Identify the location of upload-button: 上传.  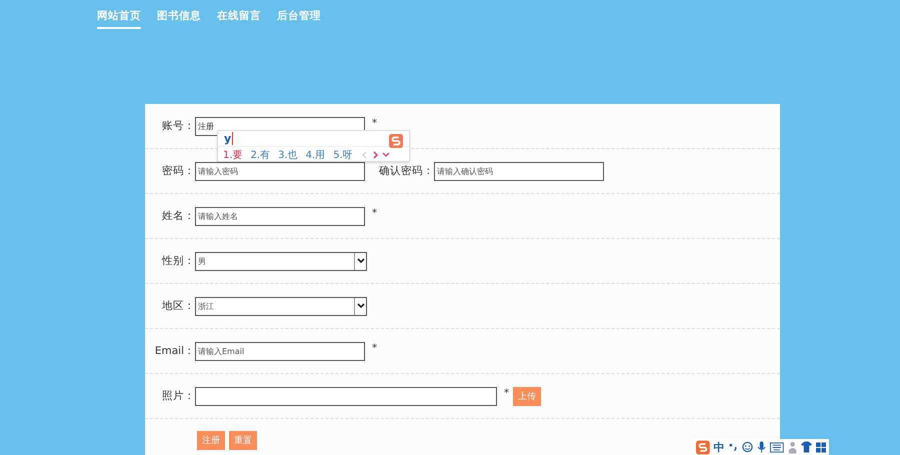
(527, 396).